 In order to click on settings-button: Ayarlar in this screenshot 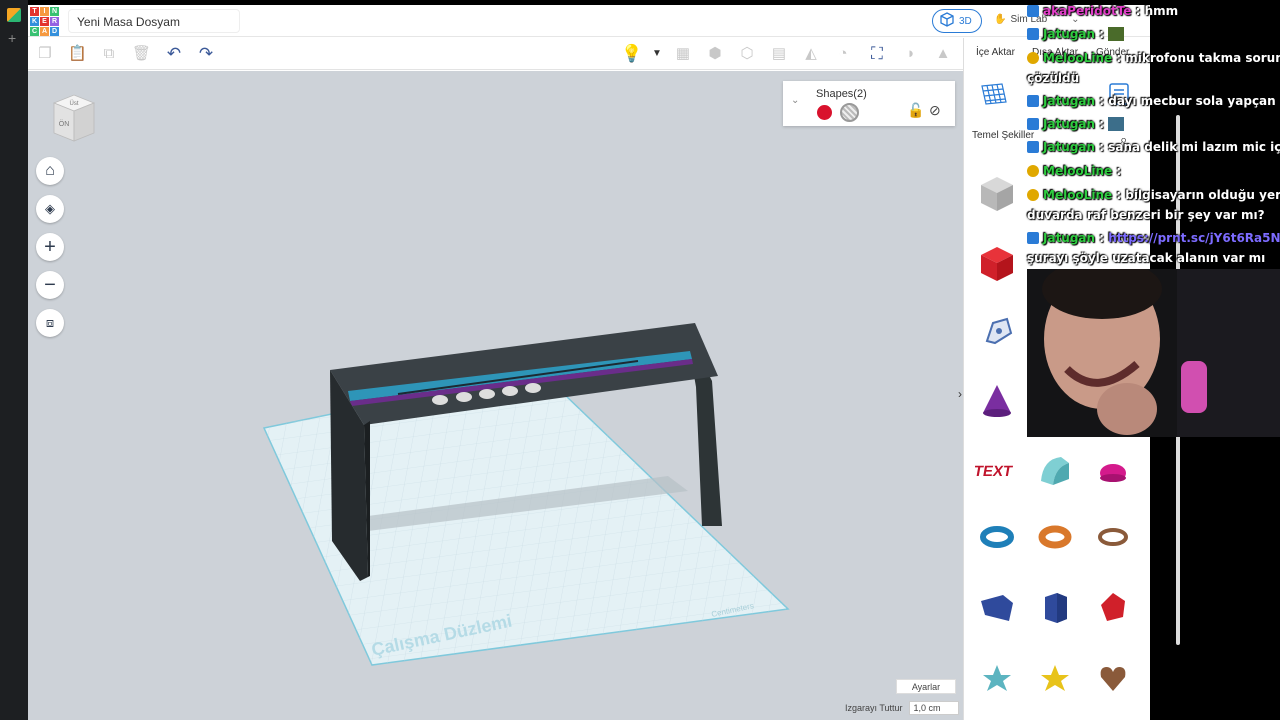, I will do `click(926, 686)`.